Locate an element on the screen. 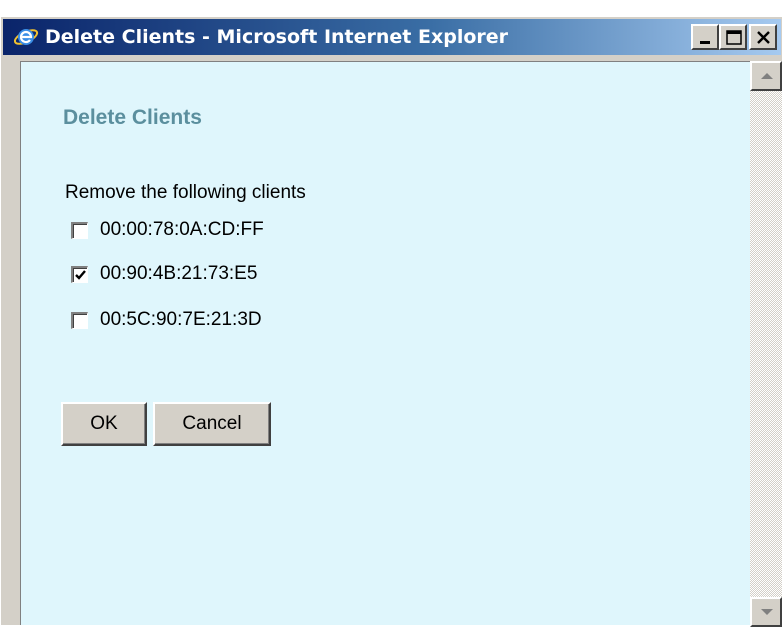 The width and height of the screenshot is (782, 627). window-controls is located at coordinates (734, 37).